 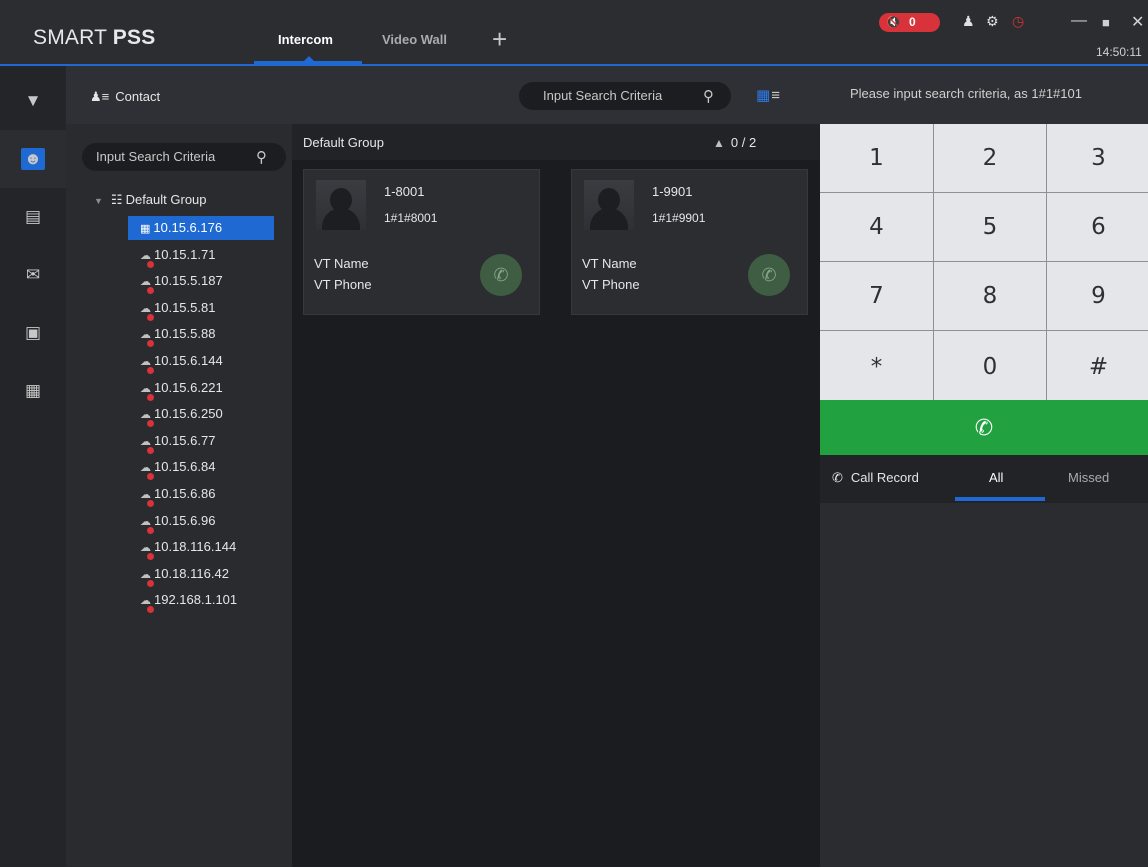 I want to click on dial-call-button: ✆, so click(x=984, y=427).